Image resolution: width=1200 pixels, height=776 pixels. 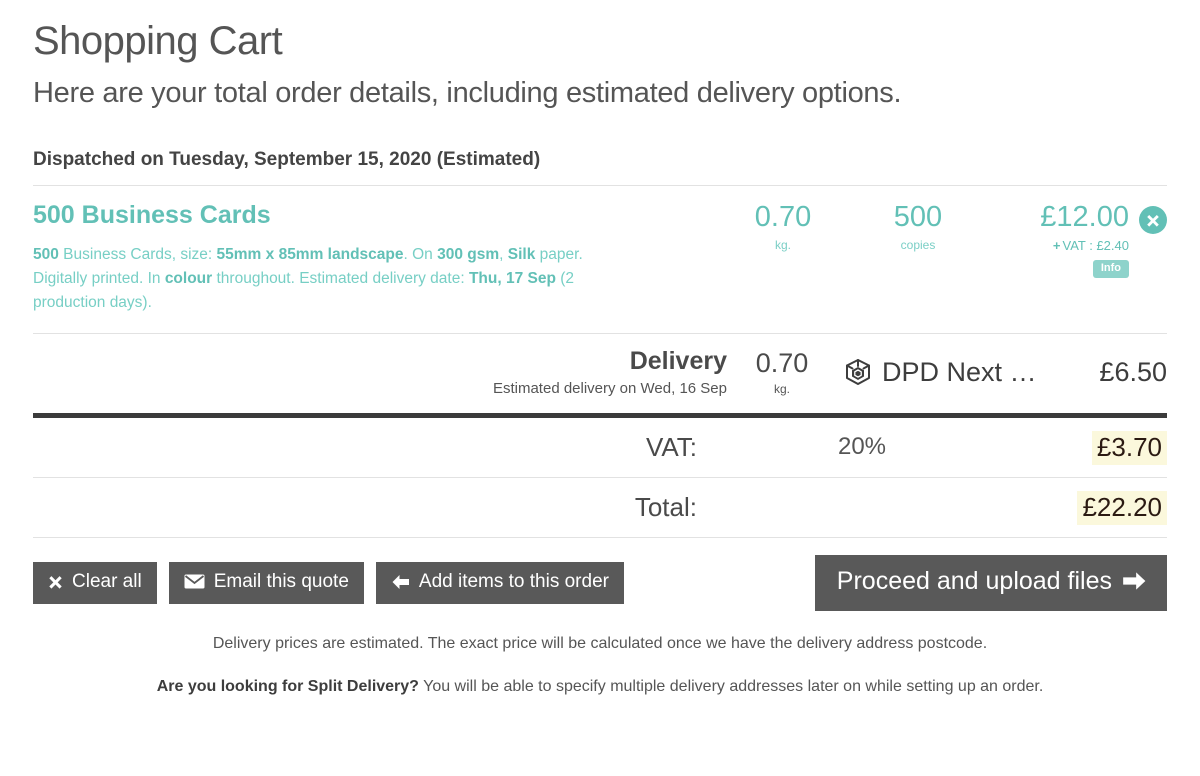 I want to click on vat-rate: 20%, so click(x=862, y=447).